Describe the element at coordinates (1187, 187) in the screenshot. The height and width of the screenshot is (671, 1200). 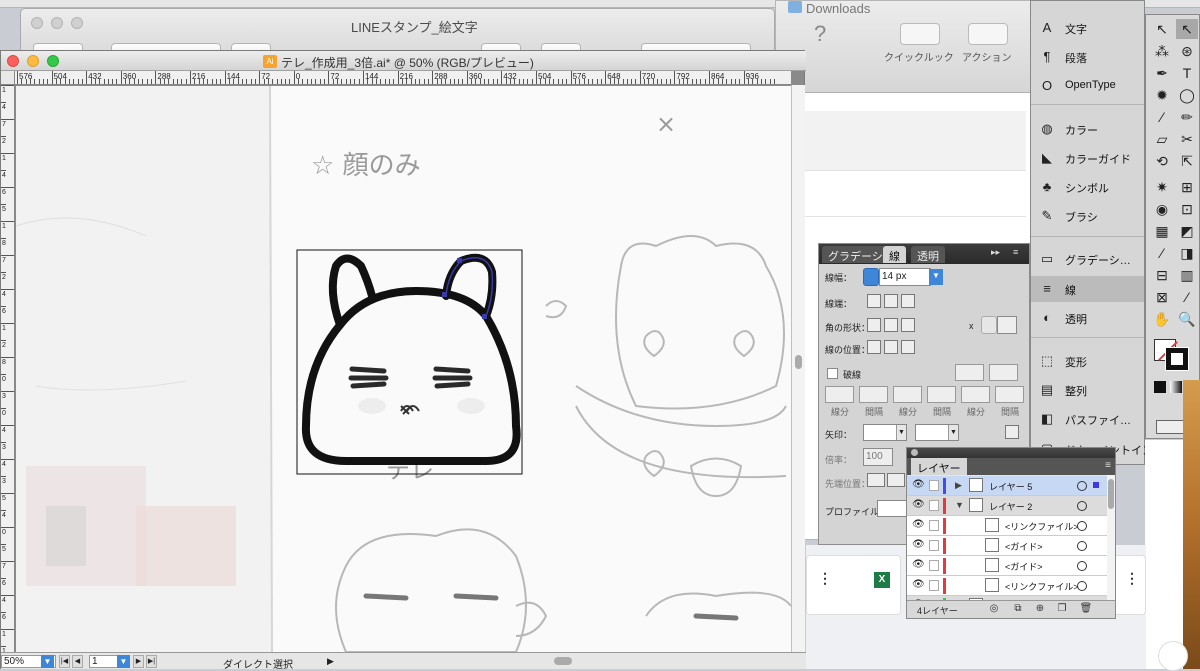
I see `tool-button: ⊞` at that location.